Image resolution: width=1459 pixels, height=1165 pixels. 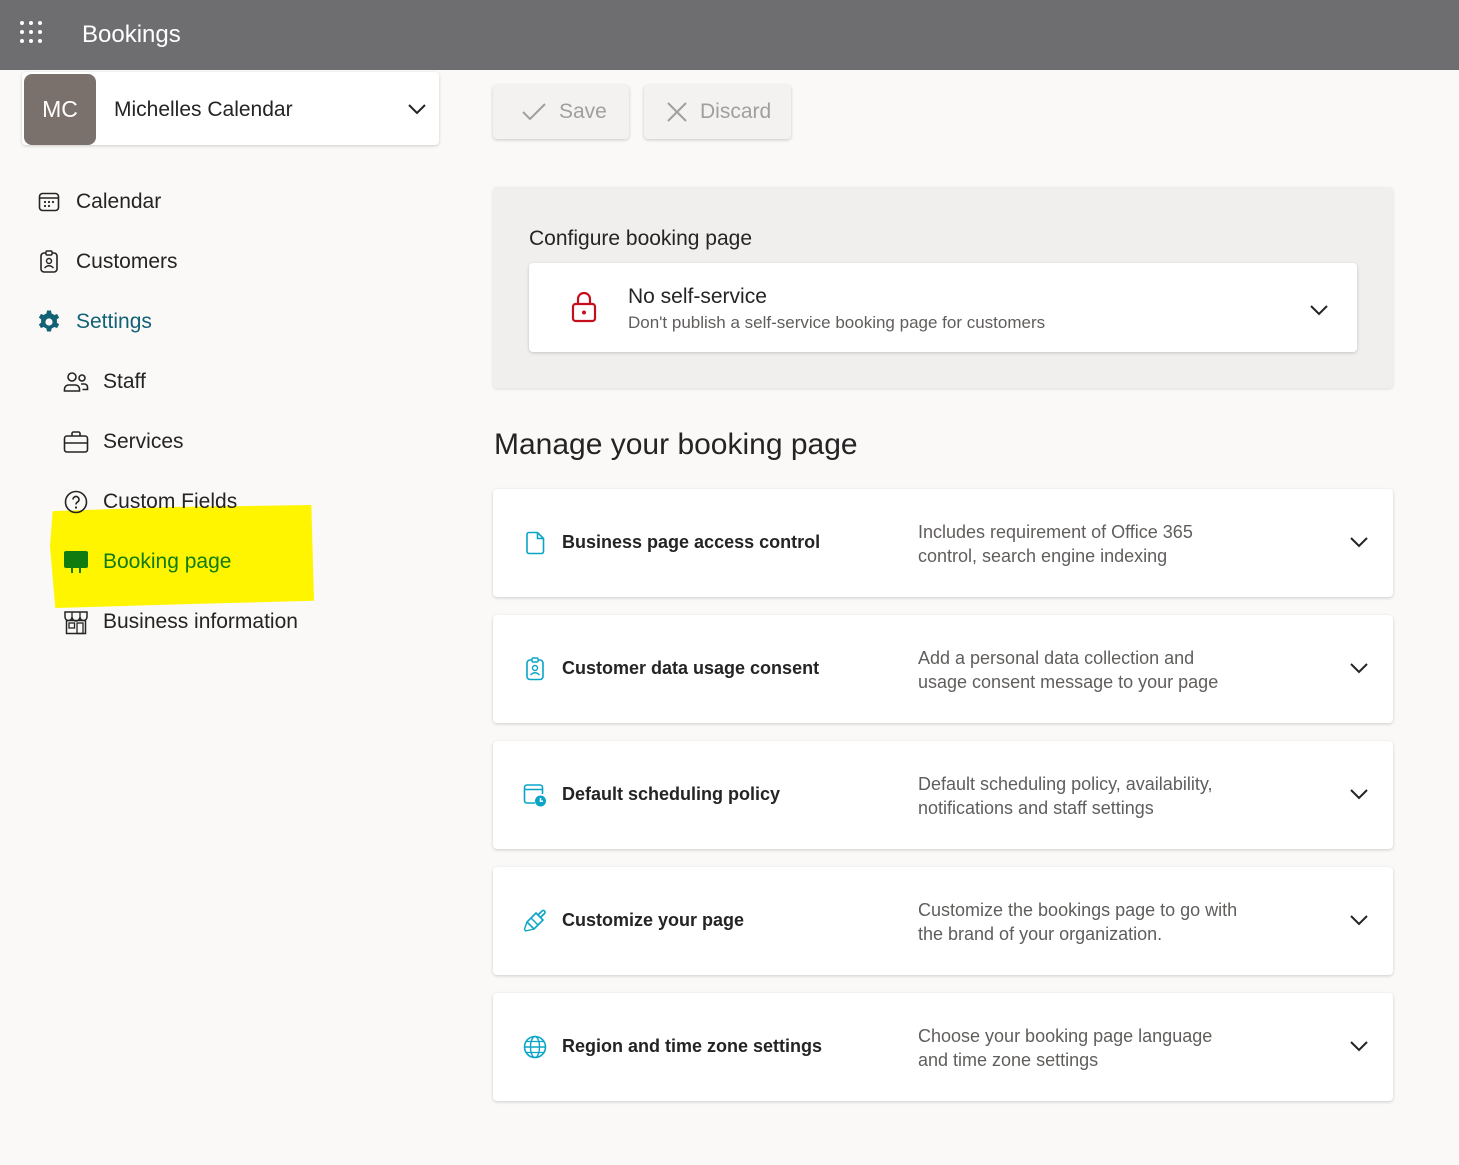 I want to click on sidebar-item-label: Staff, so click(x=124, y=381).